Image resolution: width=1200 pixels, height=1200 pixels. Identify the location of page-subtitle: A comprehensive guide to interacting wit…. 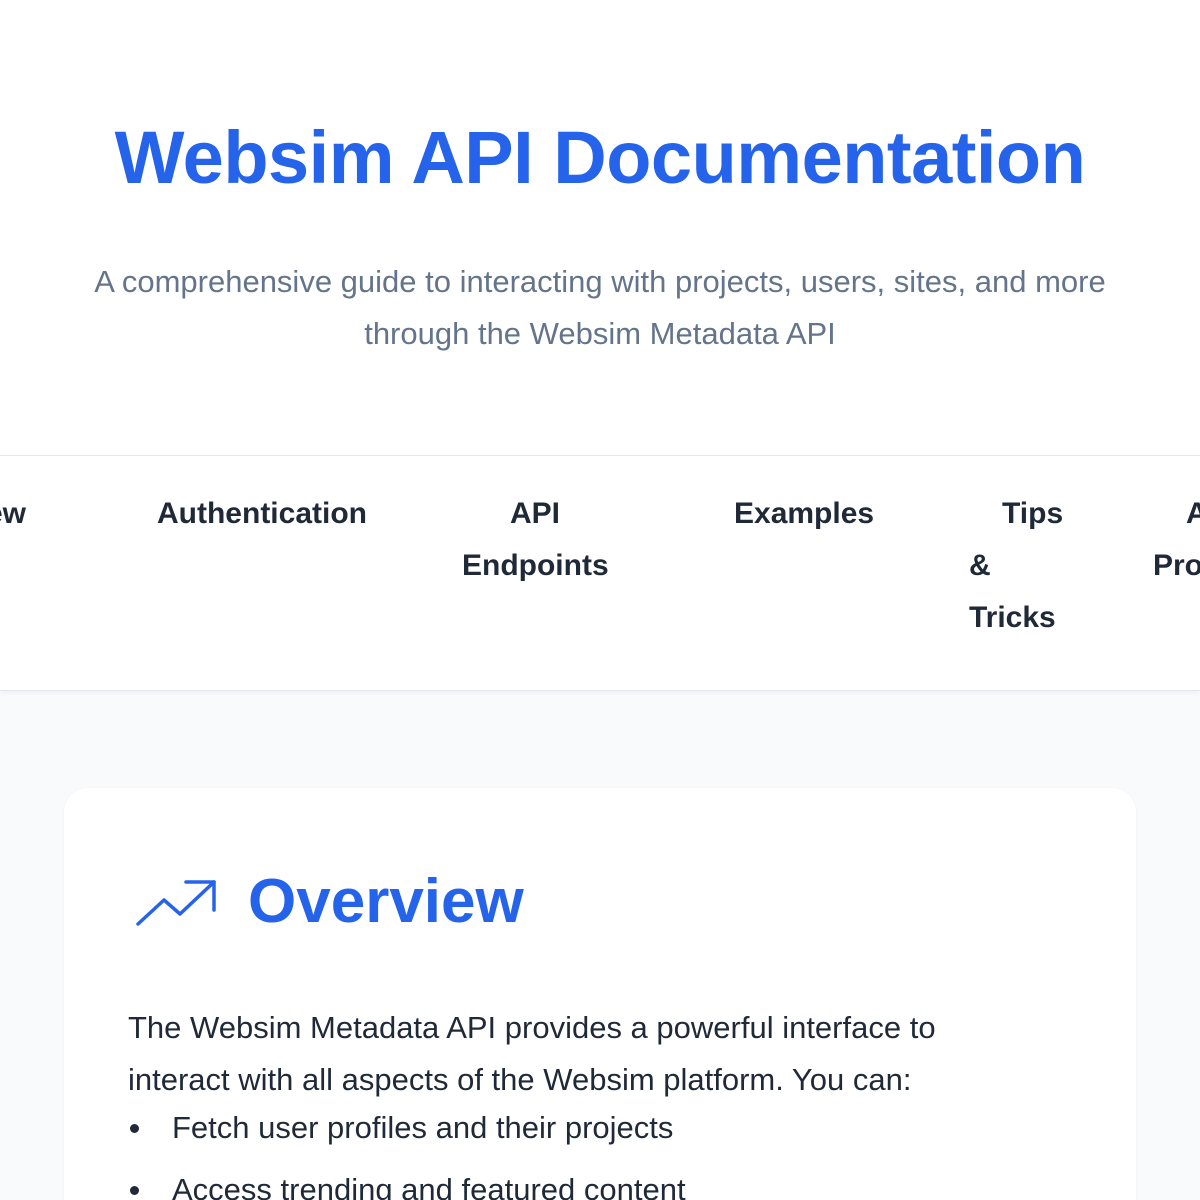
(600, 308).